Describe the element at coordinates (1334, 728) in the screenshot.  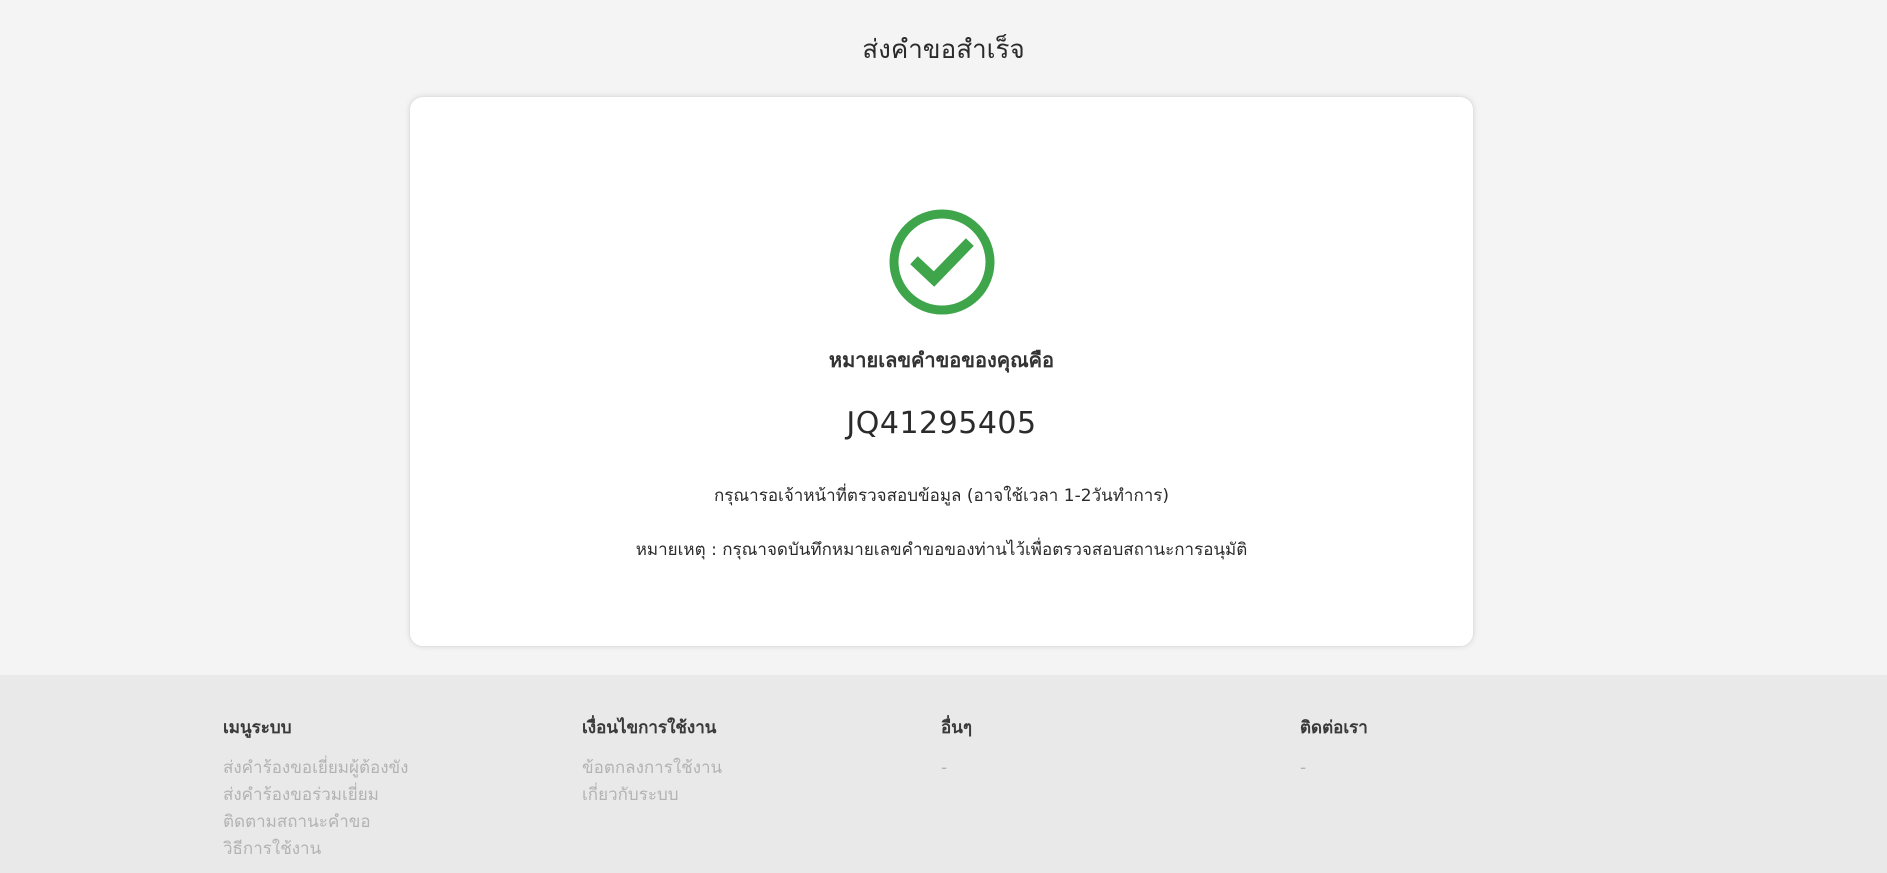
I see `footer-heading-contact: ติดต่อเรา` at that location.